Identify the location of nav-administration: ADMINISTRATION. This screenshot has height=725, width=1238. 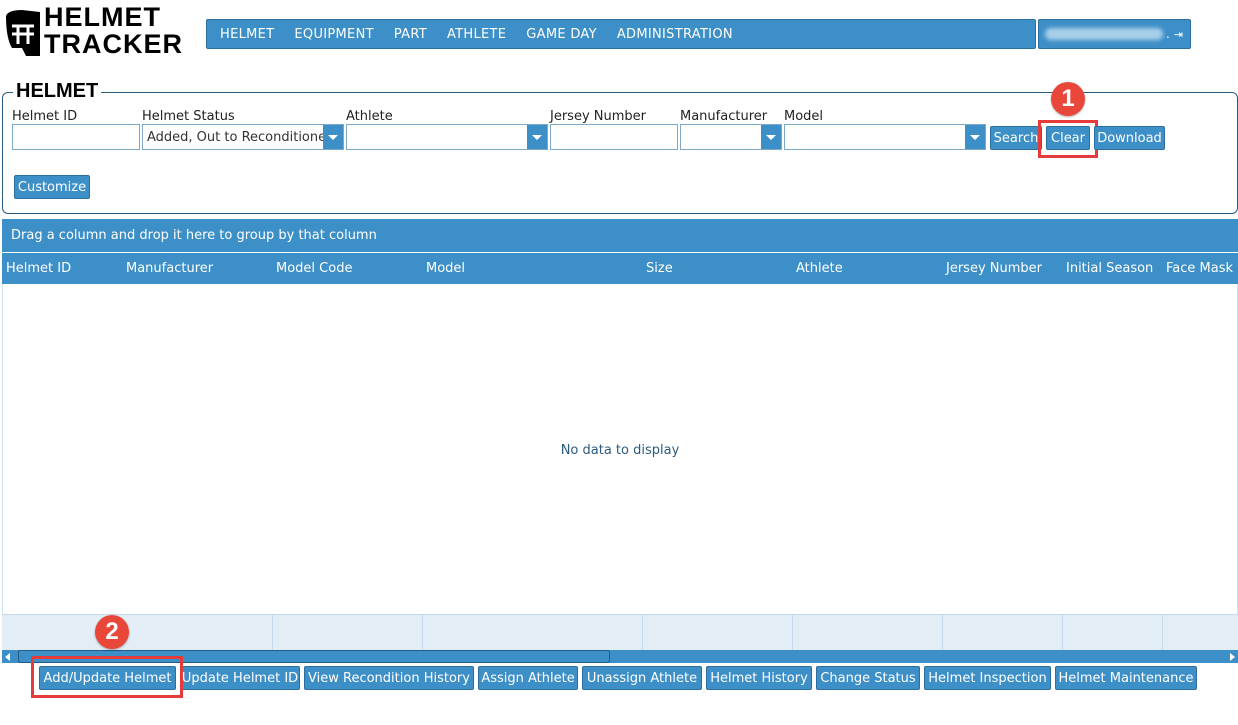
(675, 34).